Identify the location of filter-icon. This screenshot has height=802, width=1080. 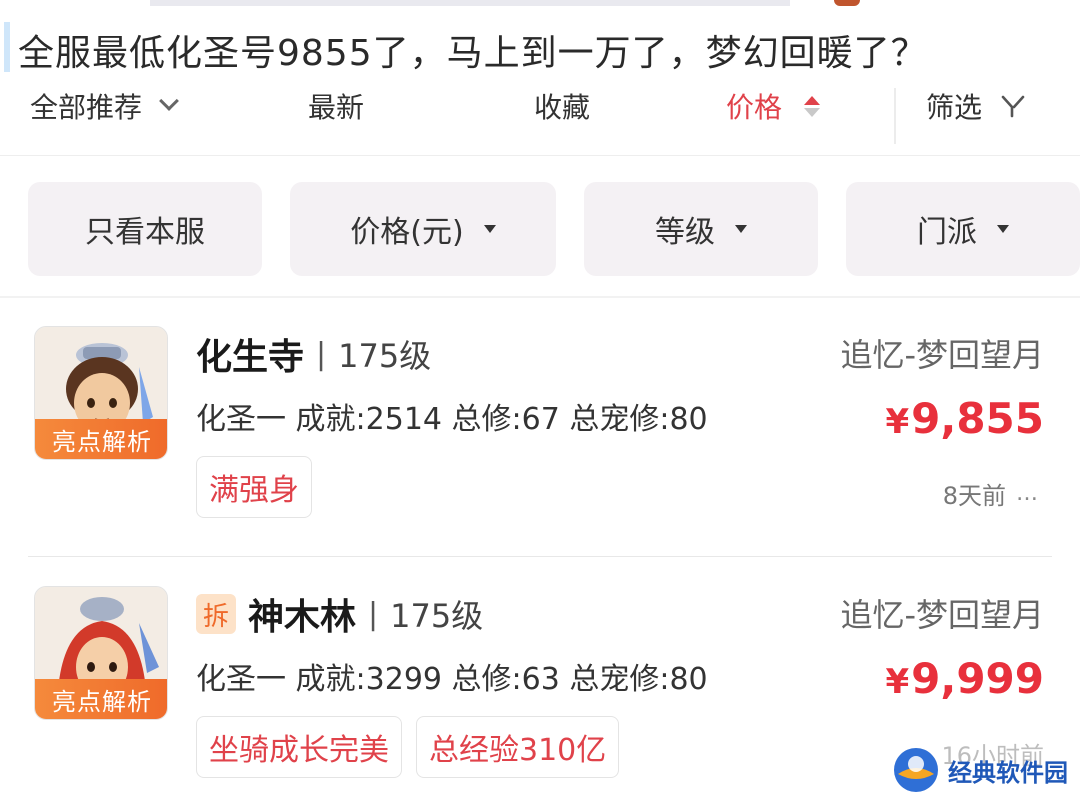
(1013, 106).